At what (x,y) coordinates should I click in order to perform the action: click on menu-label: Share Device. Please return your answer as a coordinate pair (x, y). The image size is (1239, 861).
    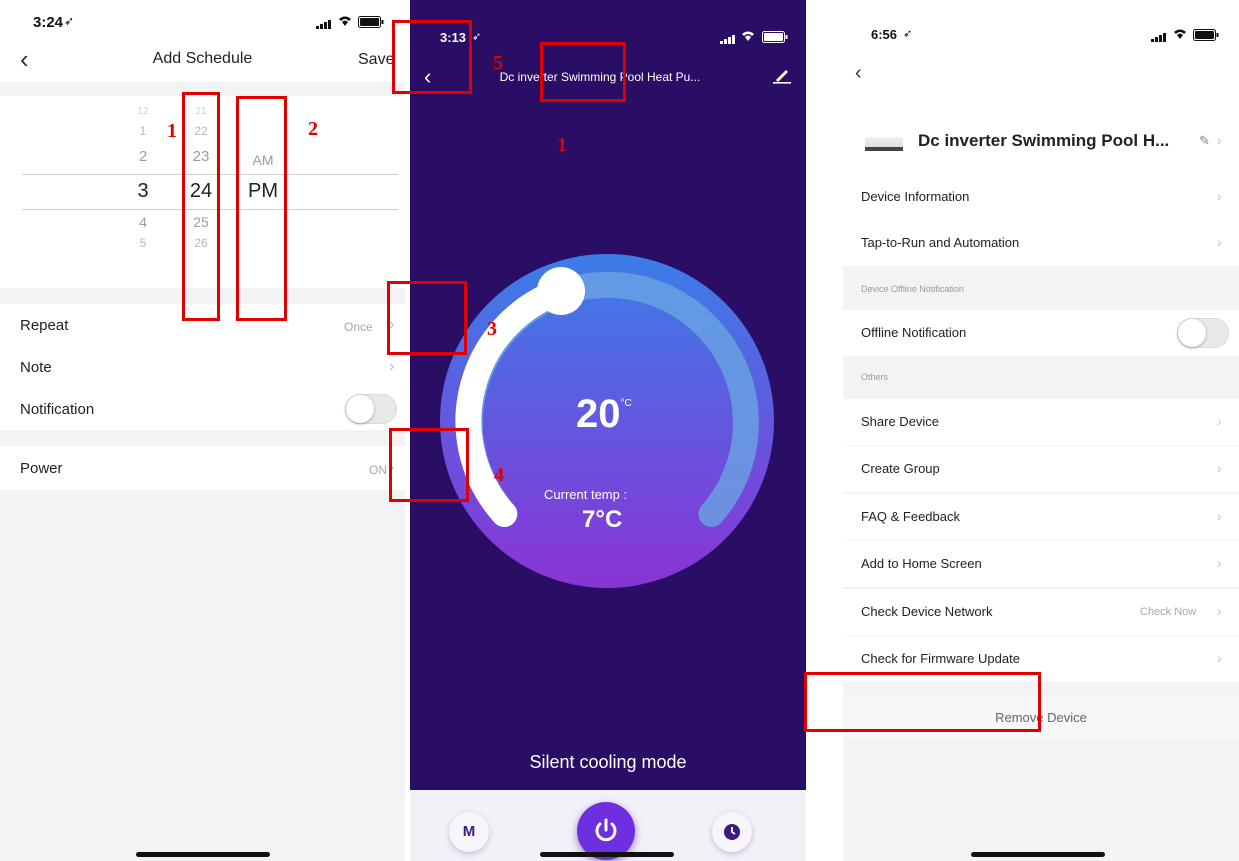
    Looking at the image, I should click on (900, 421).